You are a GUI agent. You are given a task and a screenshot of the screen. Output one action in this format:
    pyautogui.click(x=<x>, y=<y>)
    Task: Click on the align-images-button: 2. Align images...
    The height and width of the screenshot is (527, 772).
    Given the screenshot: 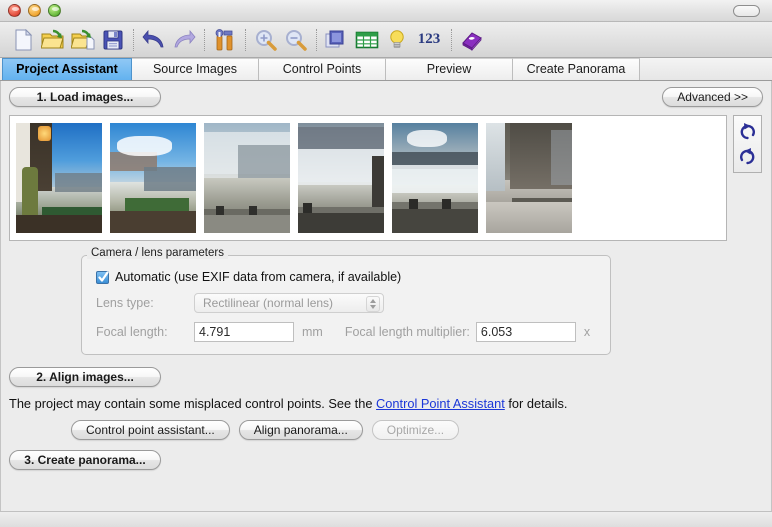 What is the action you would take?
    pyautogui.click(x=85, y=377)
    